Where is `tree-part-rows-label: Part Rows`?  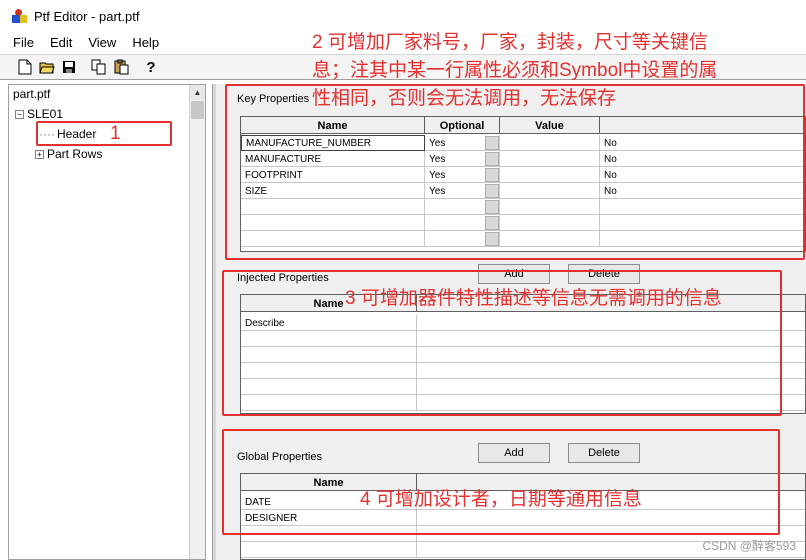
tree-part-rows-label: Part Rows is located at coordinates (75, 154).